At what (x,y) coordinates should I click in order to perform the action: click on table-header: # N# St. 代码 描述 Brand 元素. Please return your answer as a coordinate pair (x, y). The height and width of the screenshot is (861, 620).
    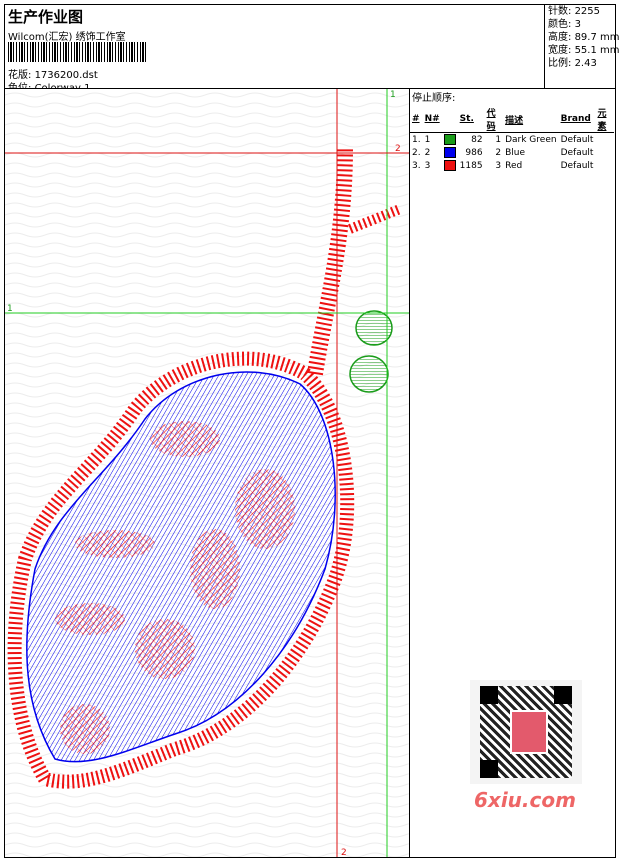
    Looking at the image, I should click on (512, 119).